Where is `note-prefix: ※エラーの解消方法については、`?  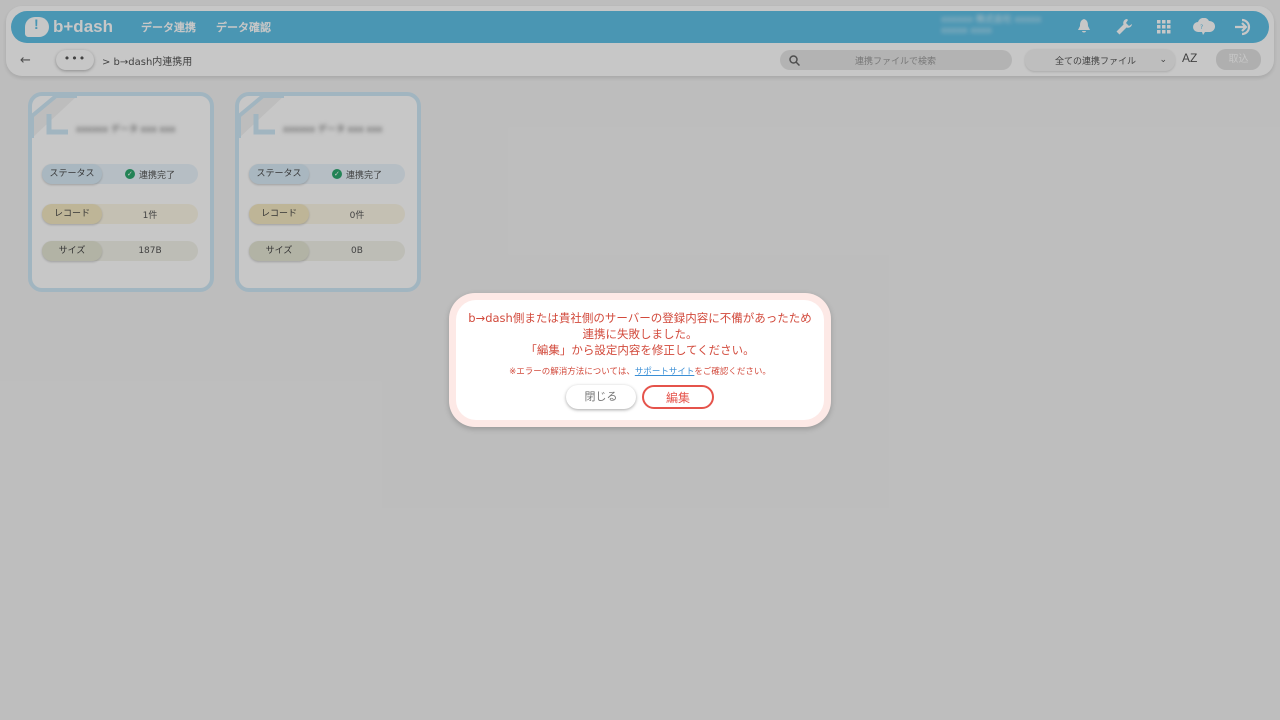
note-prefix: ※エラーの解消方法については、 is located at coordinates (572, 372).